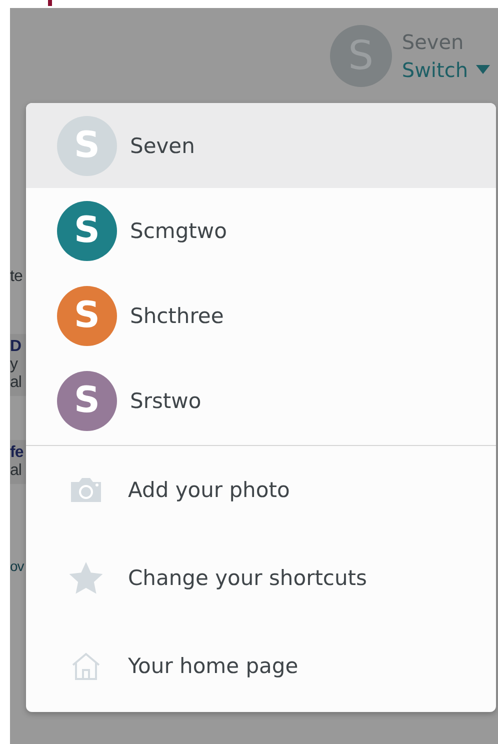 The width and height of the screenshot is (498, 744). Describe the element at coordinates (261, 578) in the screenshot. I see `menu-item: Change your shortcuts` at that location.